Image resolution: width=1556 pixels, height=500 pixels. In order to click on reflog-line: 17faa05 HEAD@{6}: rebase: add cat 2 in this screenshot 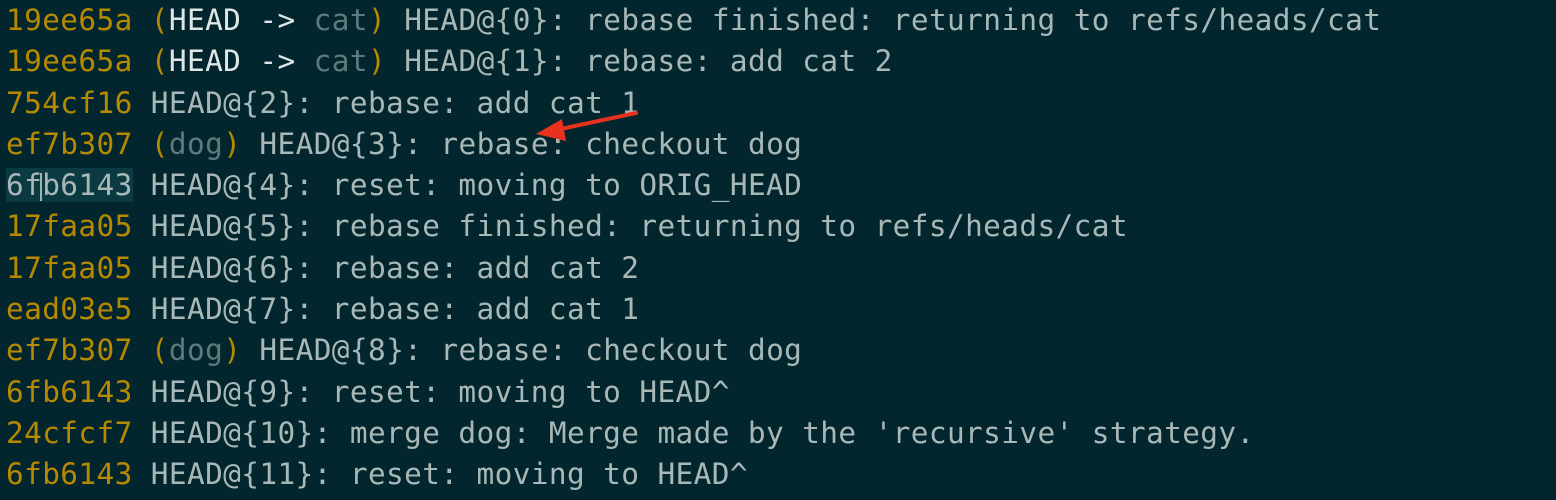, I will do `click(778, 268)`.